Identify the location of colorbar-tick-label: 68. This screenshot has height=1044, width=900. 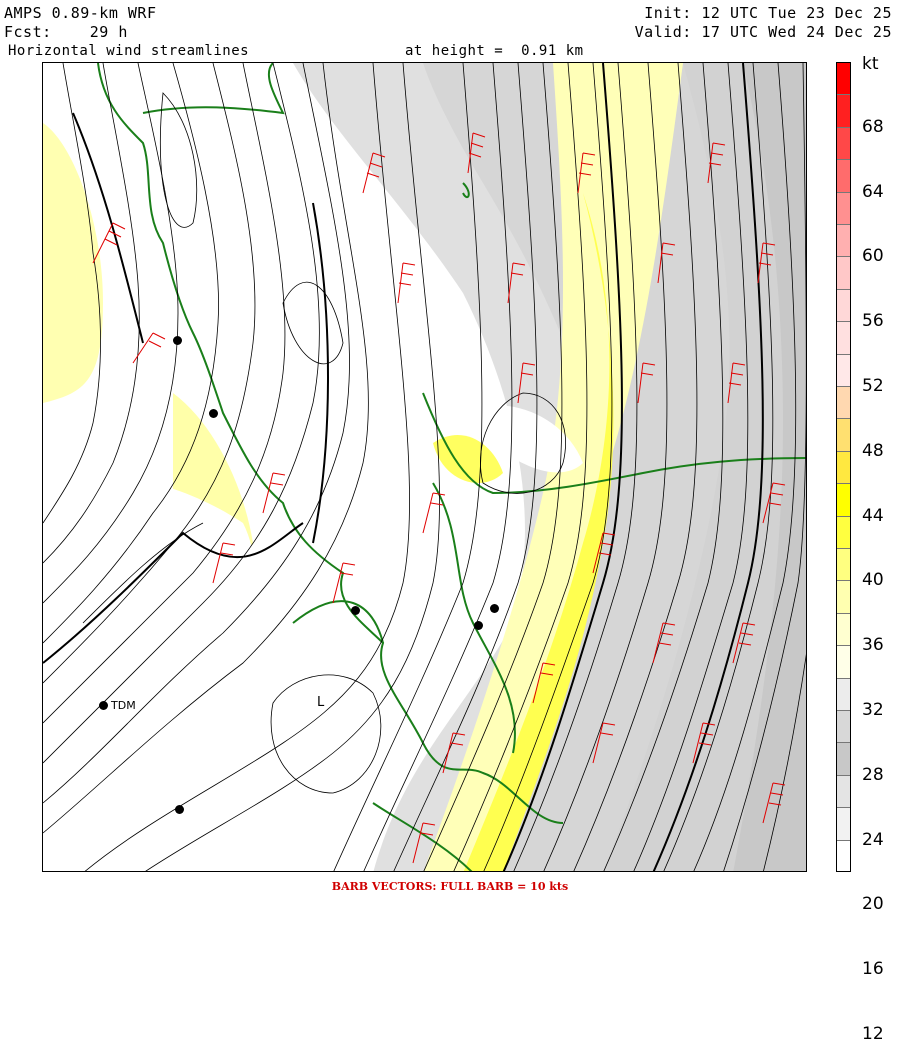
(873, 126).